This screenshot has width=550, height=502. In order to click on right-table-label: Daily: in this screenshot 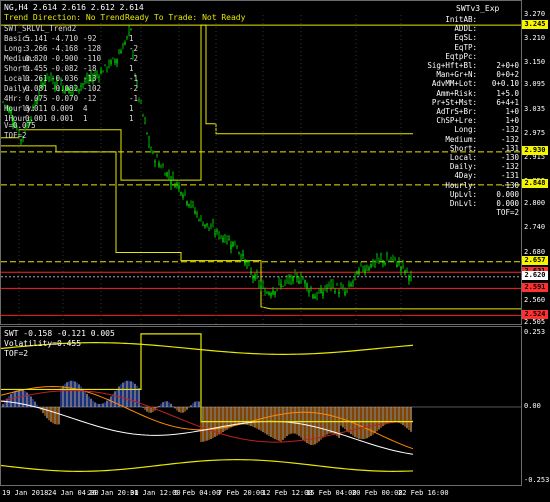, I will do `click(463, 167)`.